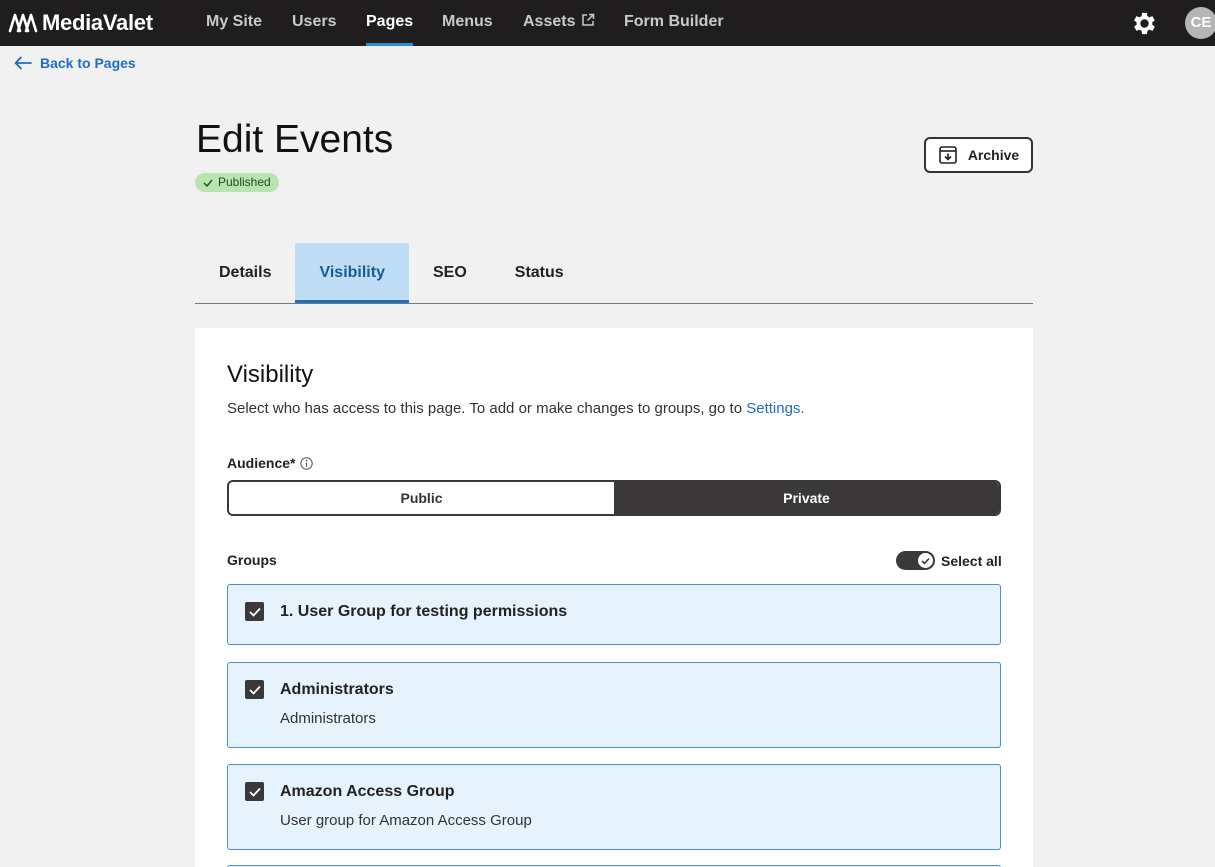 This screenshot has width=1215, height=867. Describe the element at coordinates (450, 273) in the screenshot. I see `tab-seo: SEO` at that location.